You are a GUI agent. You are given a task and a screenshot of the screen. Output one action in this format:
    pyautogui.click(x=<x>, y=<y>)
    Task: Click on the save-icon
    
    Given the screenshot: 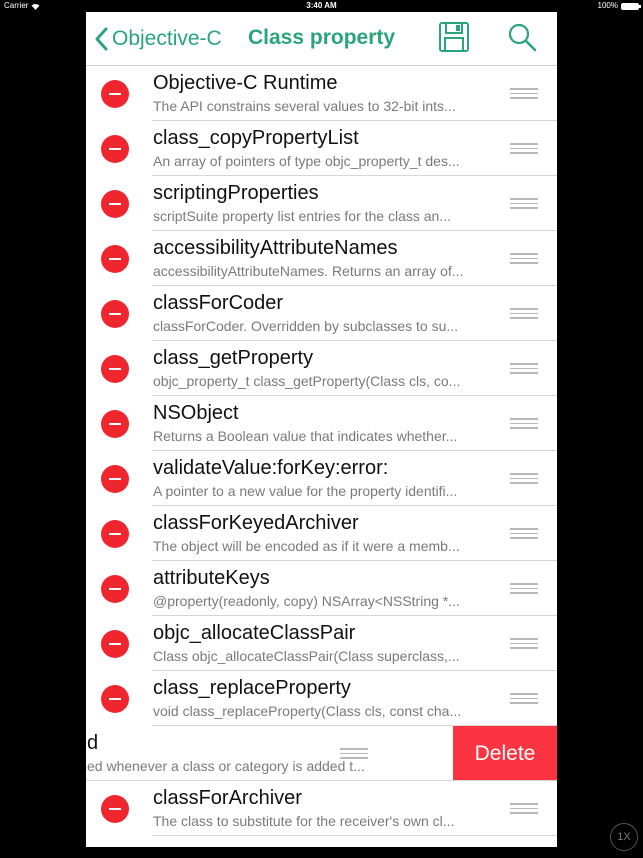 What is the action you would take?
    pyautogui.click(x=454, y=37)
    